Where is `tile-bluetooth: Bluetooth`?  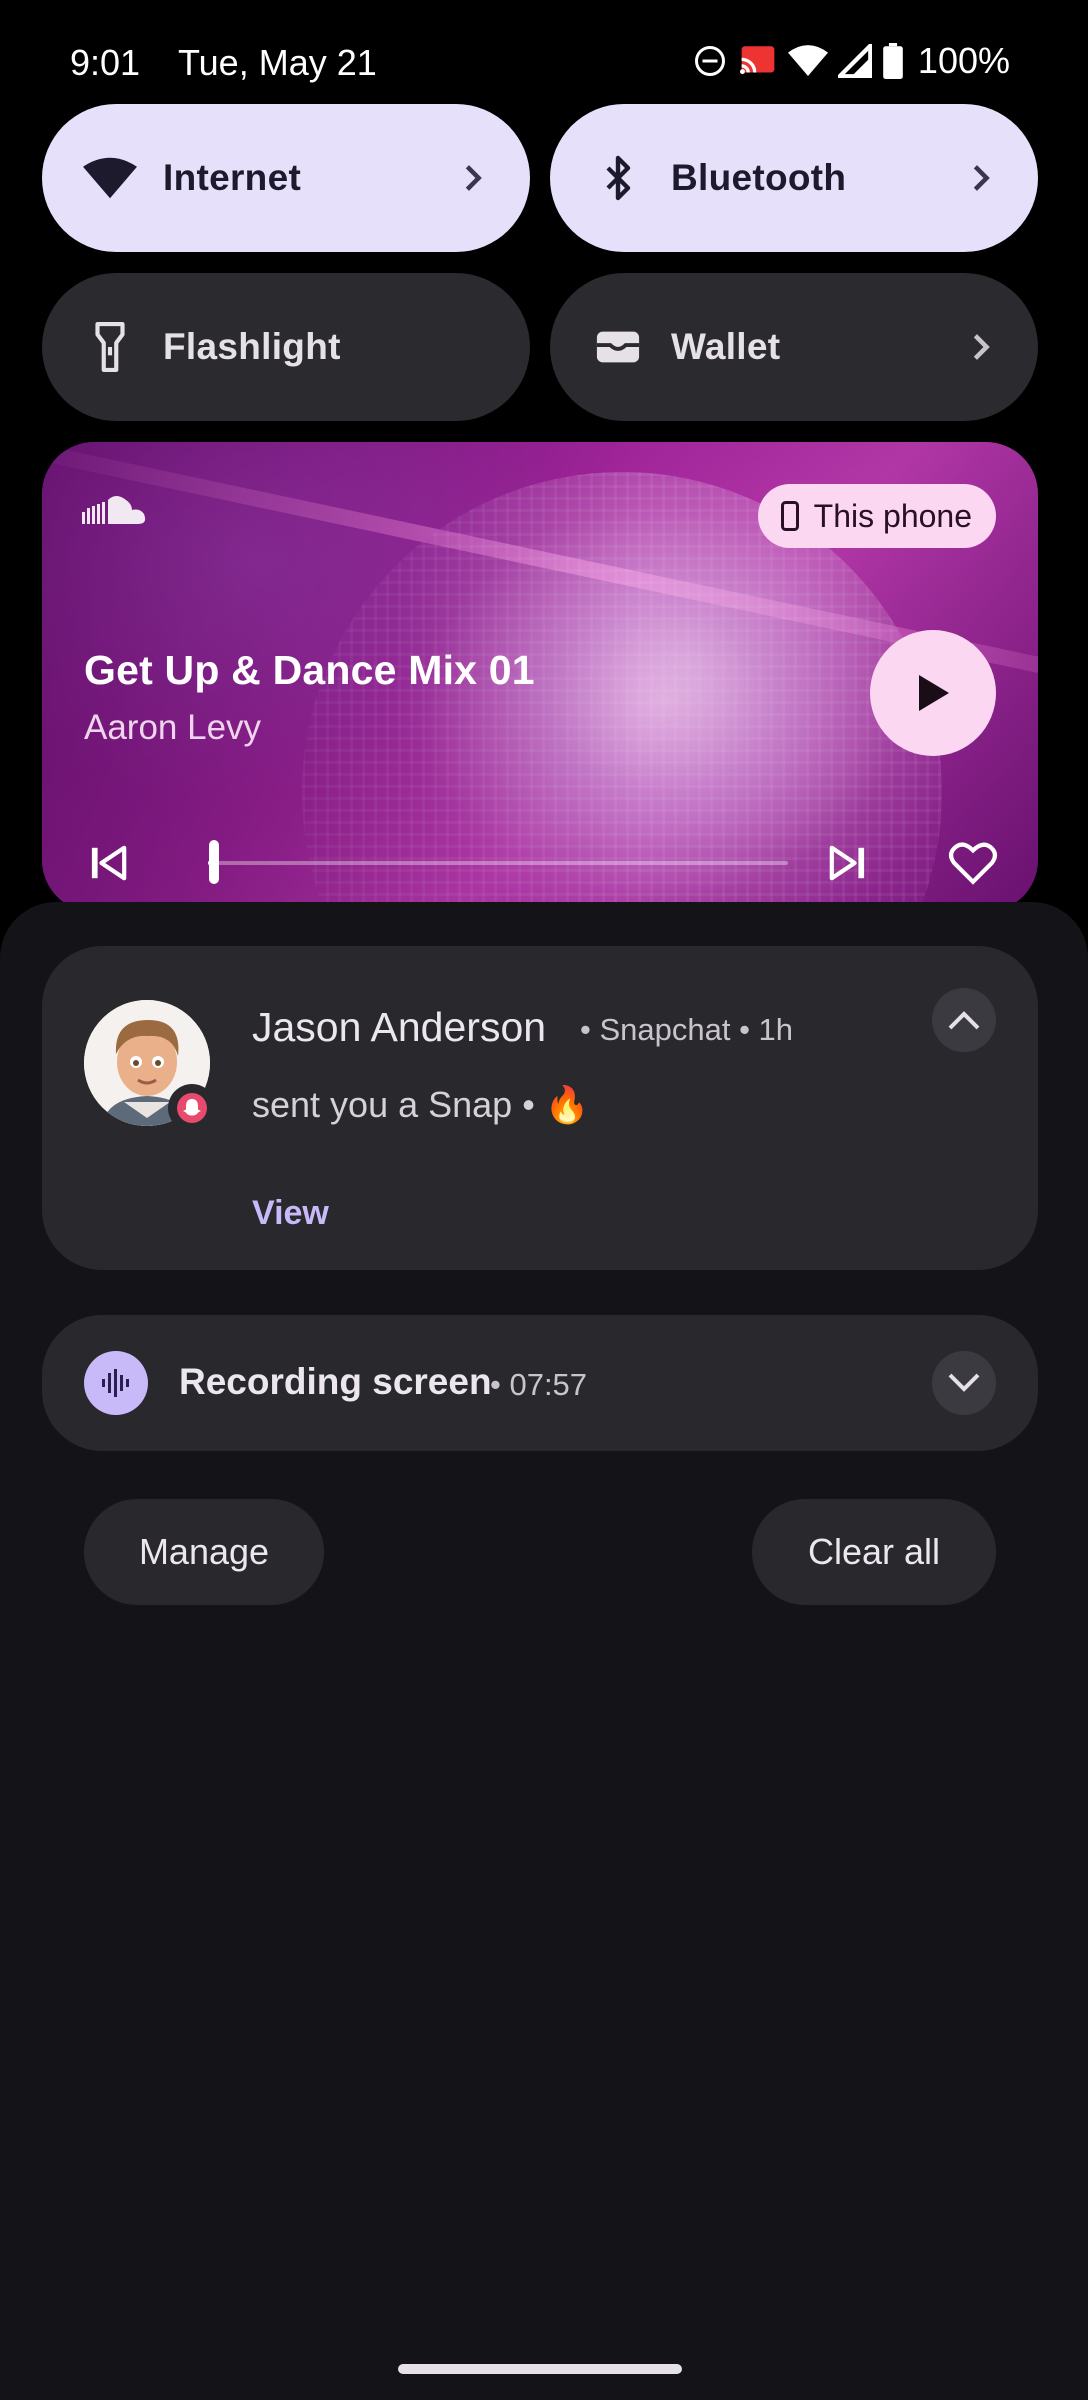 tile-bluetooth: Bluetooth is located at coordinates (794, 178).